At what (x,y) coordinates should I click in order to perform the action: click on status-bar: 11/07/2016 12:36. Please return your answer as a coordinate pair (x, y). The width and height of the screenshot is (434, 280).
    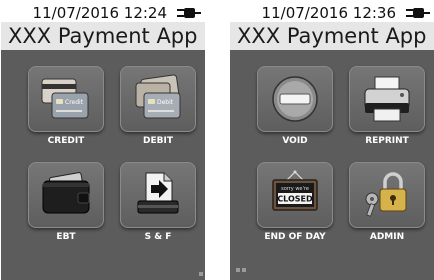
    Looking at the image, I should click on (332, 13).